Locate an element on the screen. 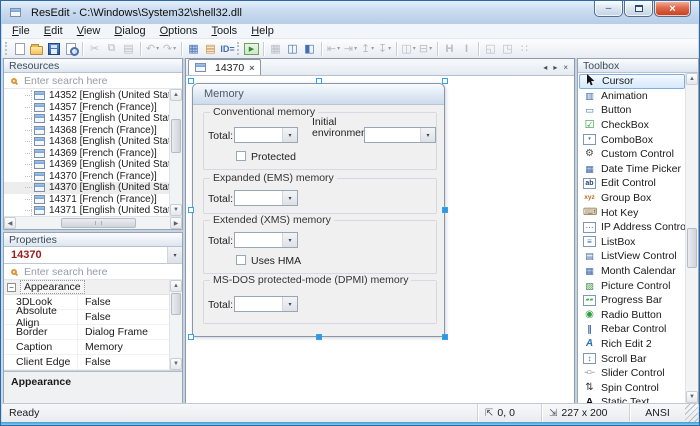 This screenshot has width=700, height=426. properties-vertical-scrollbar: ▲ ▼ is located at coordinates (175, 325).